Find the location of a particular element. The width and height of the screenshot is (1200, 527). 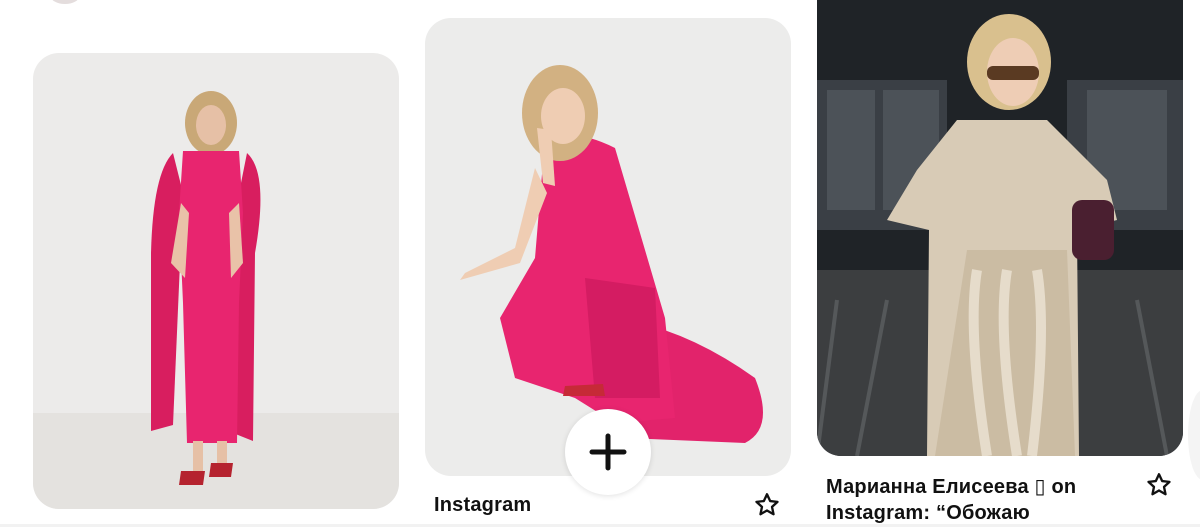

pin-title: Instagram is located at coordinates (482, 505).